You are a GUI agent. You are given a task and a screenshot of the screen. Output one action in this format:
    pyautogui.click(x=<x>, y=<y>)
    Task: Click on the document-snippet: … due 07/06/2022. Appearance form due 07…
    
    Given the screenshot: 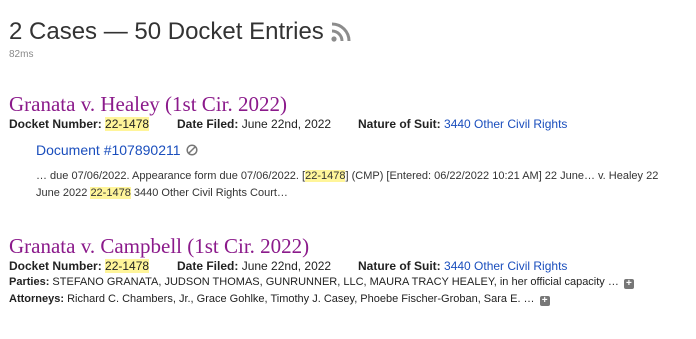 What is the action you would take?
    pyautogui.click(x=347, y=184)
    